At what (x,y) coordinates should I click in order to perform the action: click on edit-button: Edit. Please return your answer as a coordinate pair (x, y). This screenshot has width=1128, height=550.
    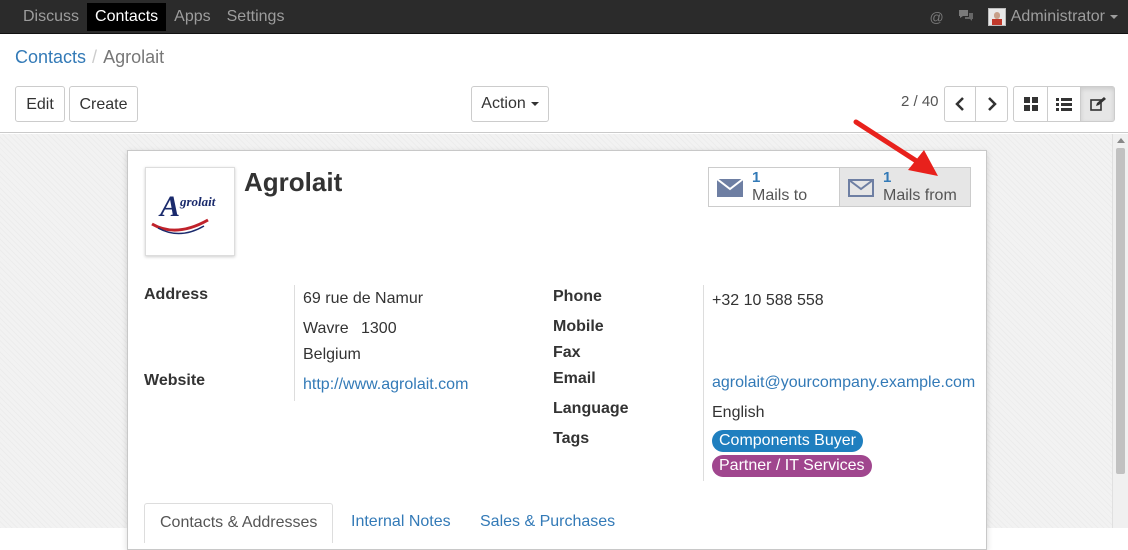
    Looking at the image, I should click on (40, 104).